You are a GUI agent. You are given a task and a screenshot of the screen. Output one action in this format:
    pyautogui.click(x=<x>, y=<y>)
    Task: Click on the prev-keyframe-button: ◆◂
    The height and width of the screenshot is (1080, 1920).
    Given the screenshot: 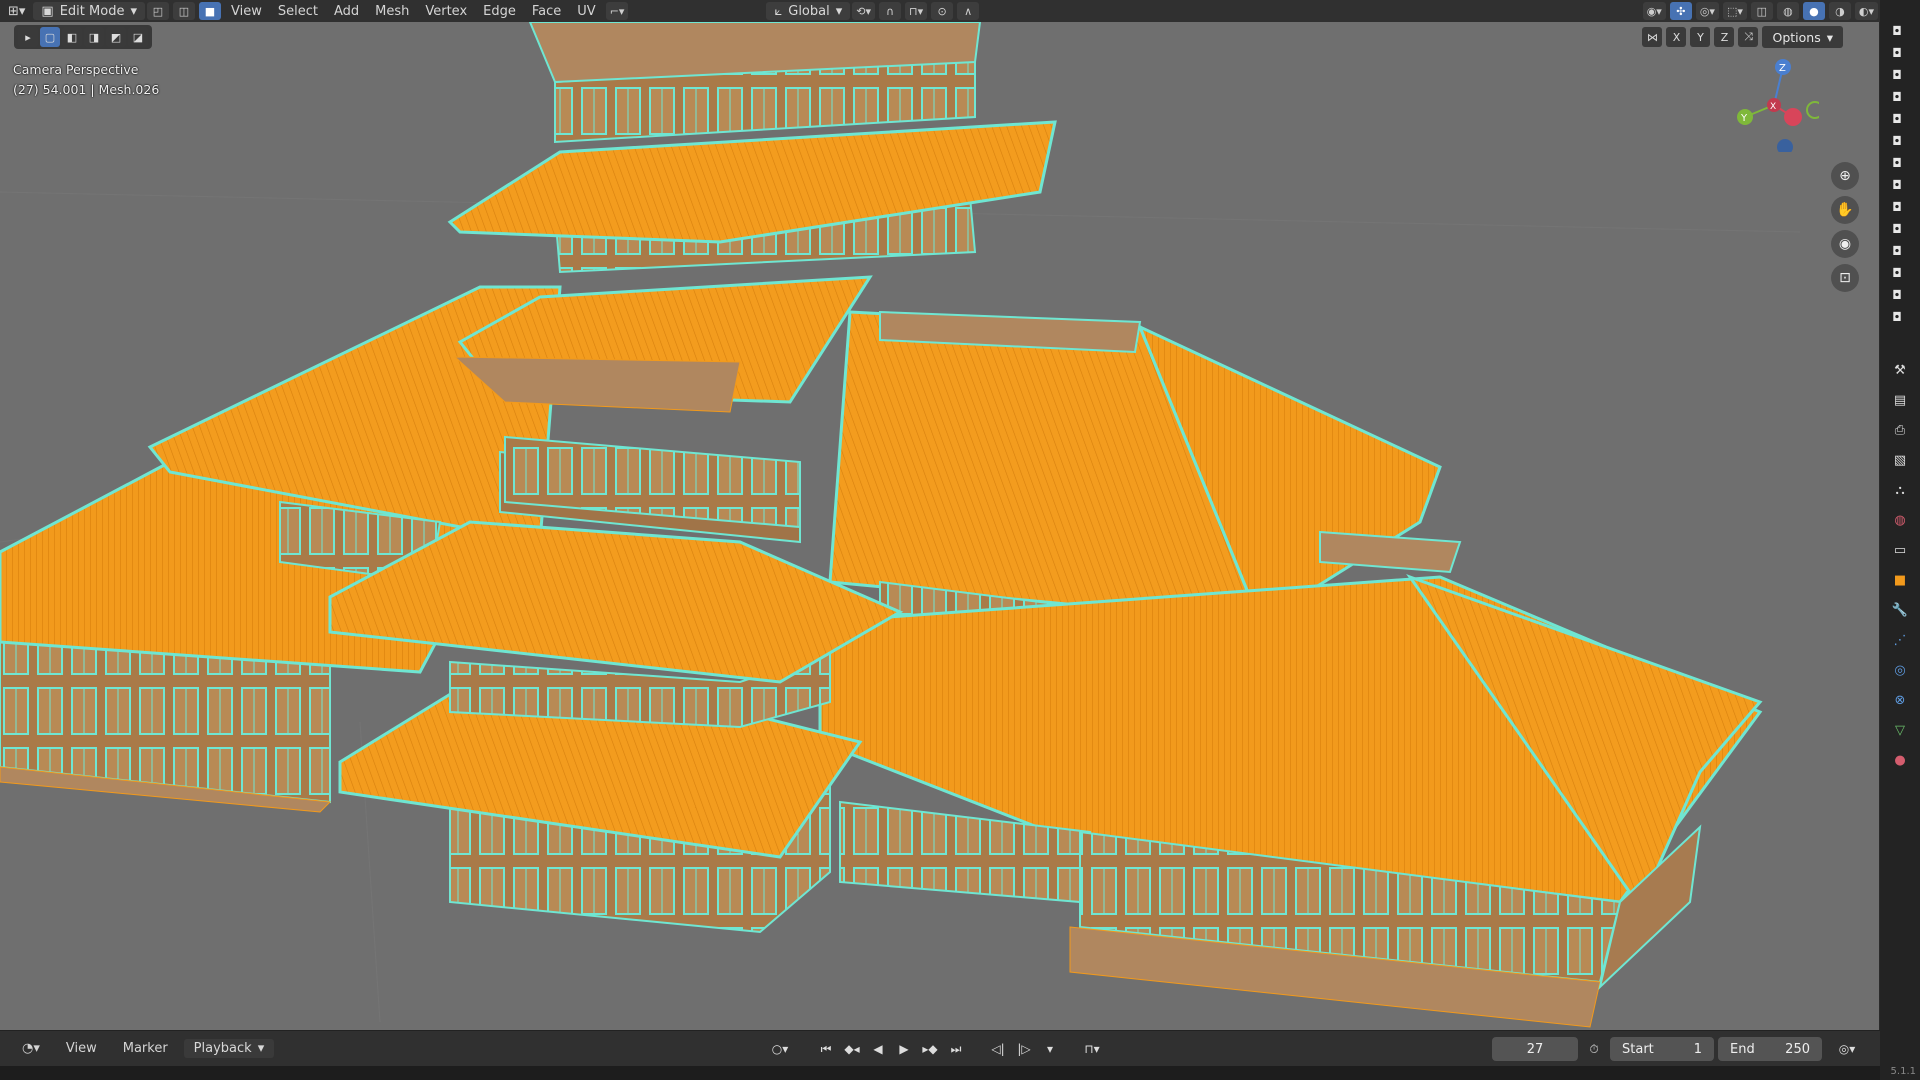 What is the action you would take?
    pyautogui.click(x=852, y=1049)
    